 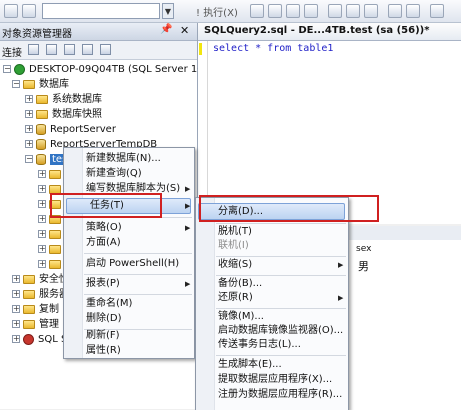 I want to click on database-combo, so click(x=101, y=11).